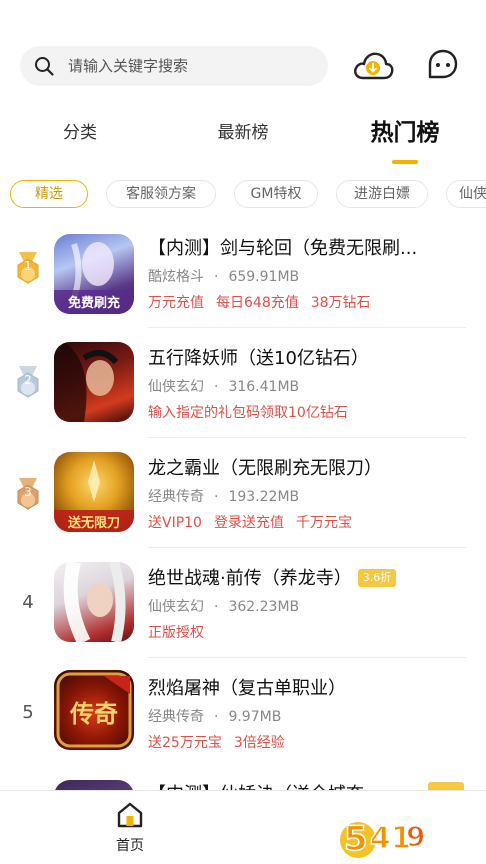  I want to click on app-icon: 传奇, so click(94, 710).